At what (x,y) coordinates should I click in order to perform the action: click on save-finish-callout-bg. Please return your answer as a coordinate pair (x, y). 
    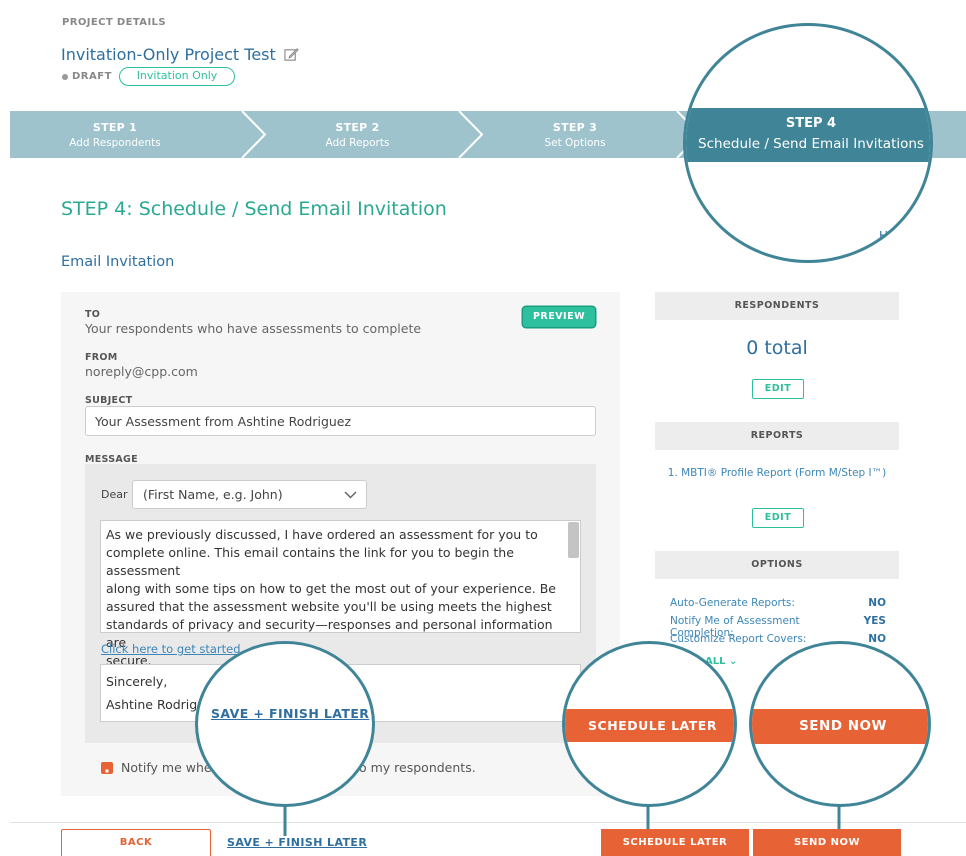
    Looking at the image, I should click on (285, 667).